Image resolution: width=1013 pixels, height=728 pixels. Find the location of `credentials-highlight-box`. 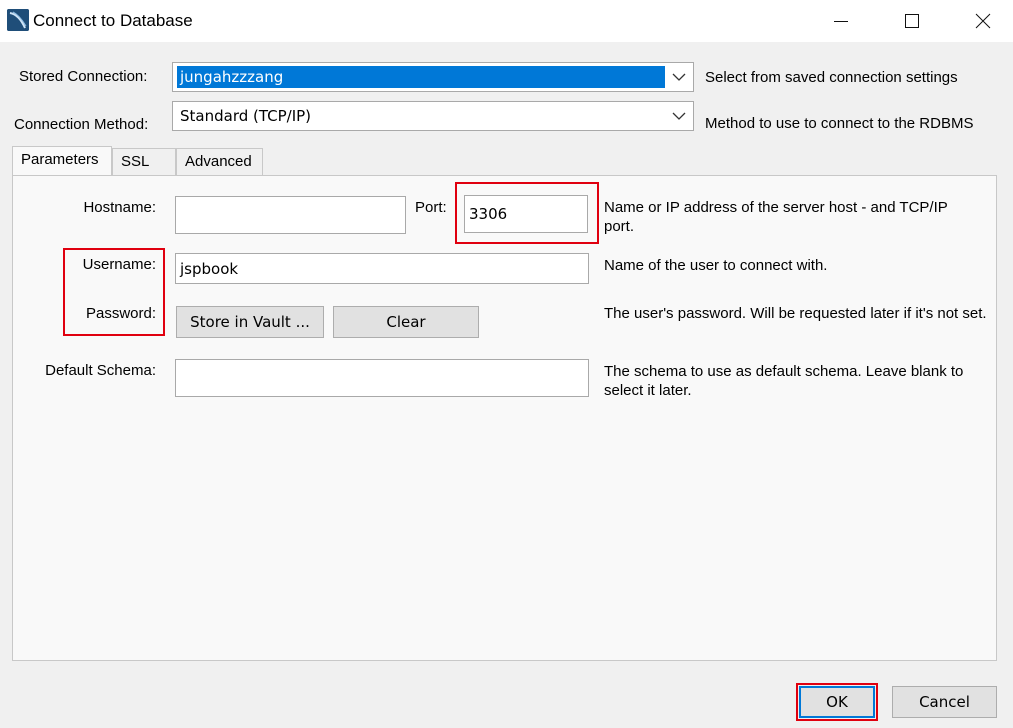

credentials-highlight-box is located at coordinates (114, 292).